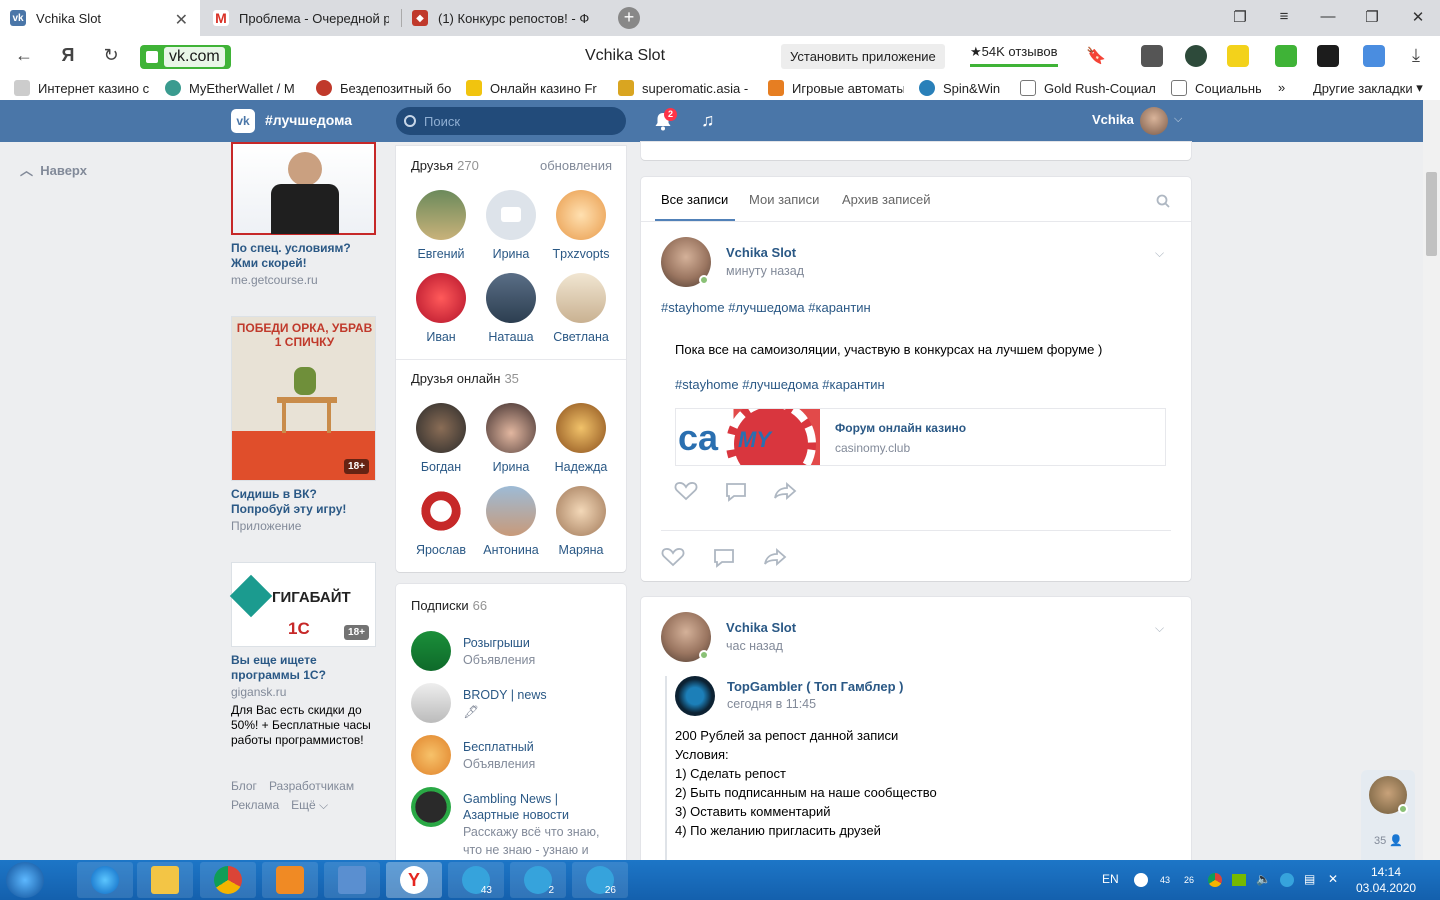  I want to click on friends-header: Друзья 270, so click(445, 165).